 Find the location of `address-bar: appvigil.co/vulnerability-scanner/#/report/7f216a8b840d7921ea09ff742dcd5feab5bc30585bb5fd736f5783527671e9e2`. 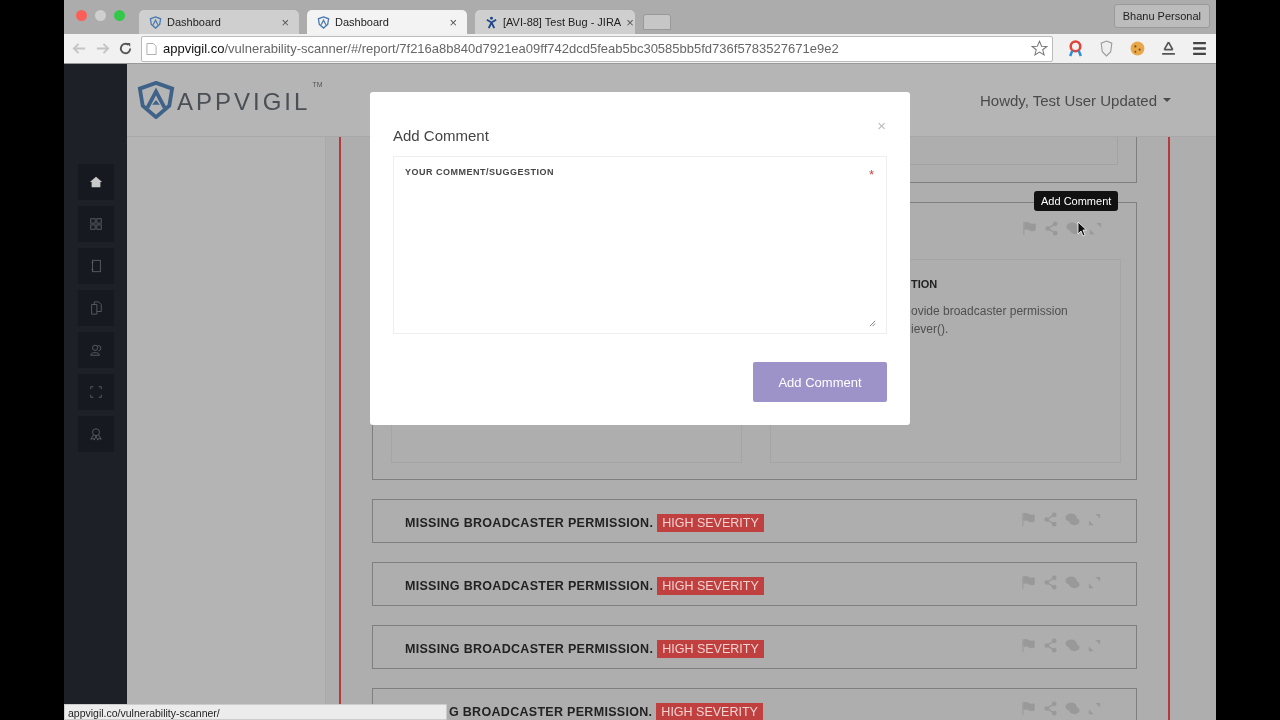

address-bar: appvigil.co/vulnerability-scanner/#/report/7f216a8b840d7921ea09ff742dcd5feab5bc30585bb5fd736f5783527671e9e2 is located at coordinates (597, 48).